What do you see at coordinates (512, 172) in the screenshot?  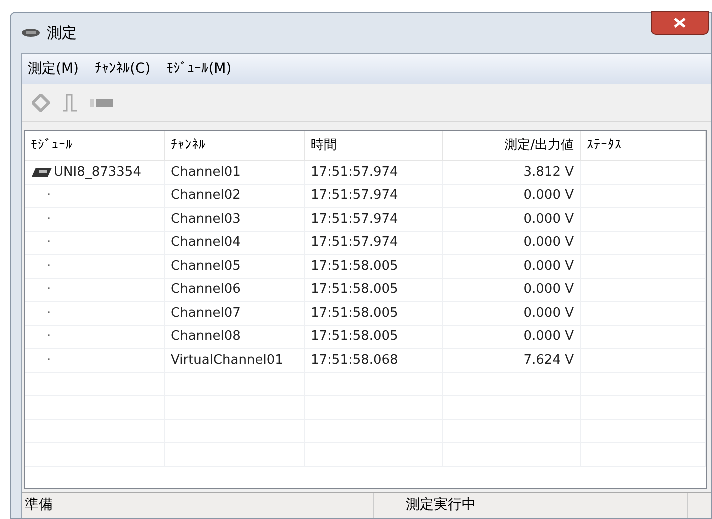 I see `table-cell: 3.812 V` at bounding box center [512, 172].